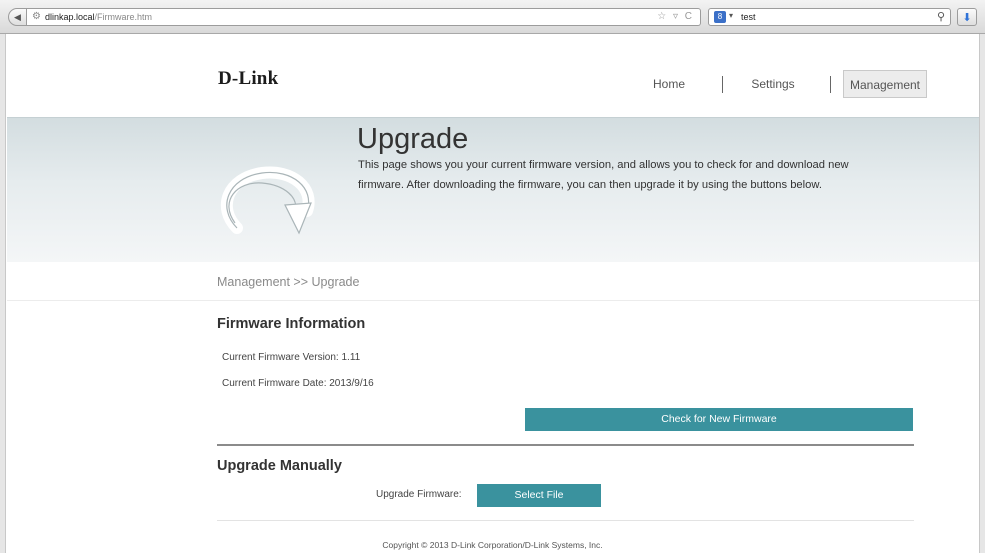 The height and width of the screenshot is (553, 985). I want to click on upgrade-firmware-label: Upgrade Firmware:, so click(419, 494).